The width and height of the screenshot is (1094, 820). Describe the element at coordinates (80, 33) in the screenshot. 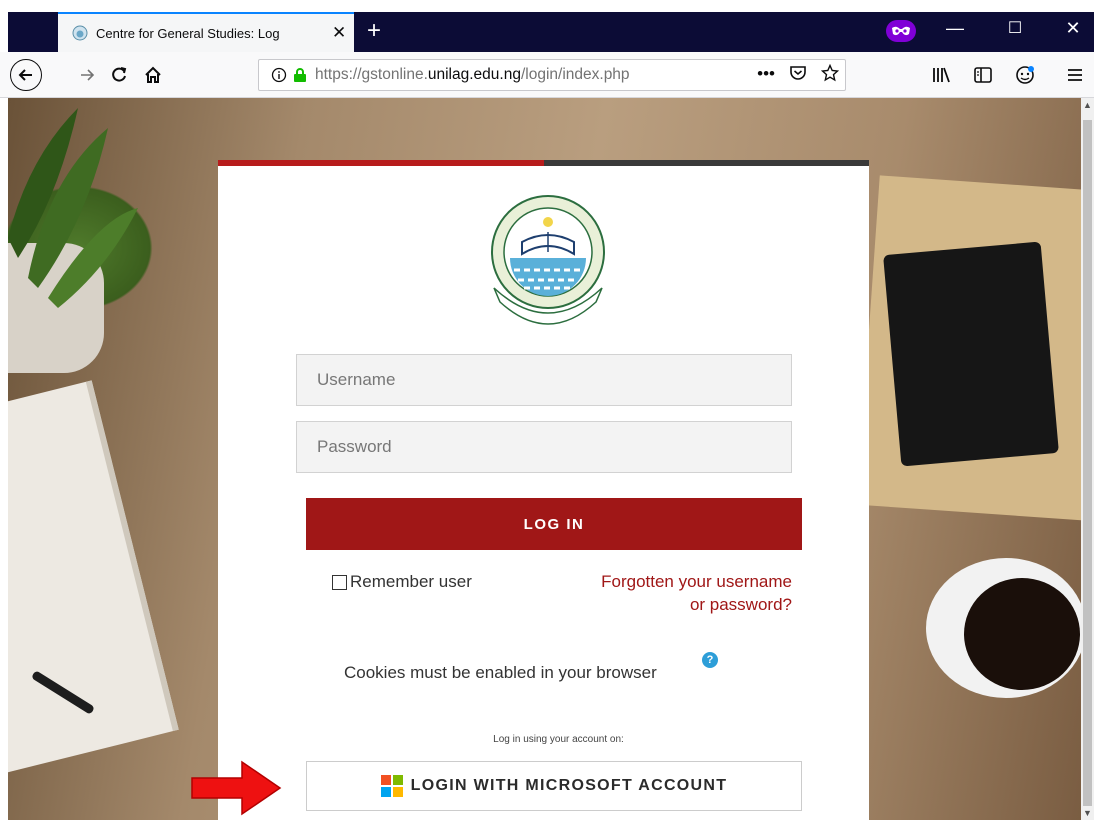

I see `site-favicon-icon` at that location.